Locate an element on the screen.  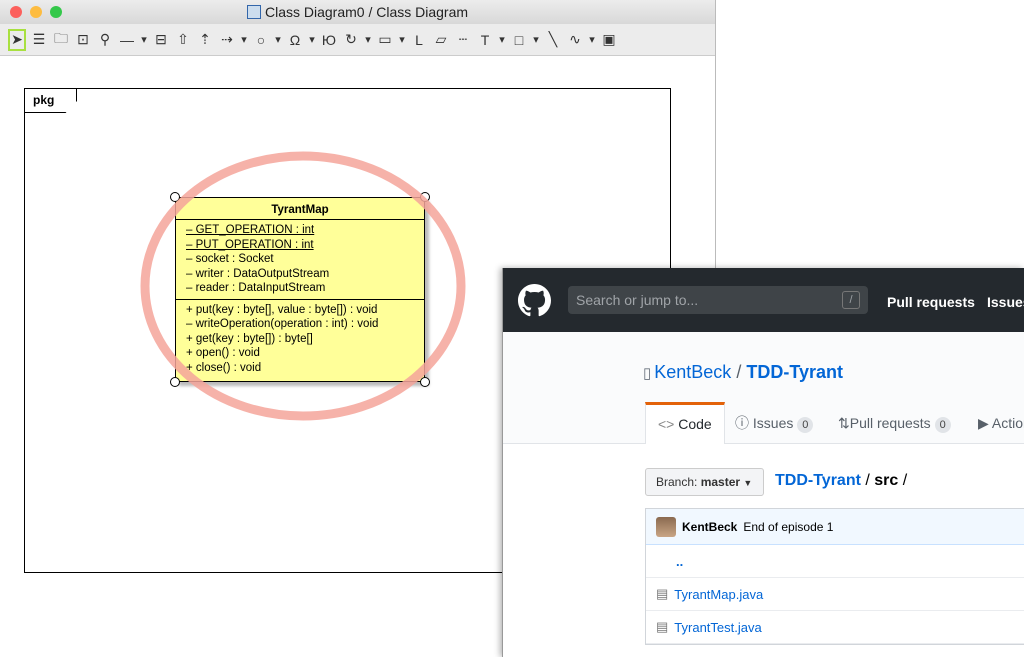
title-bar: Class Diagram0 / Class Diagram is located at coordinates (357, 12).